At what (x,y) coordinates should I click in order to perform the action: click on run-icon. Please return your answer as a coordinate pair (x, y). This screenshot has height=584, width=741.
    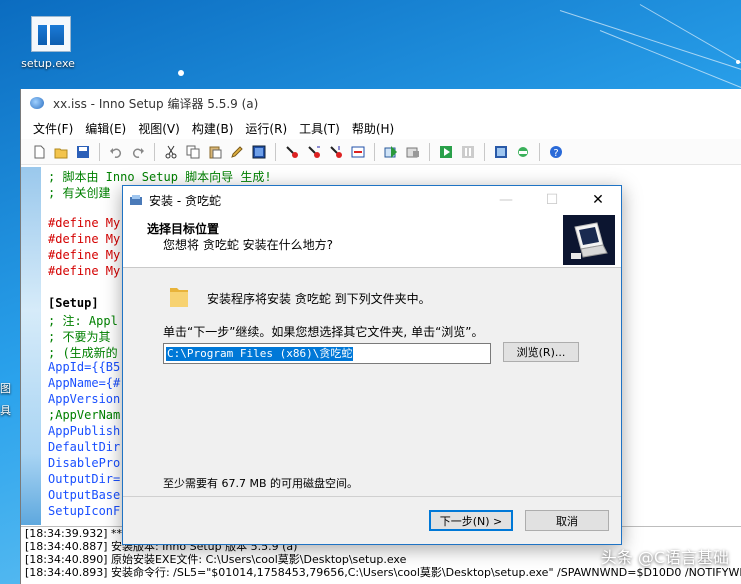
    Looking at the image, I should click on (446, 151).